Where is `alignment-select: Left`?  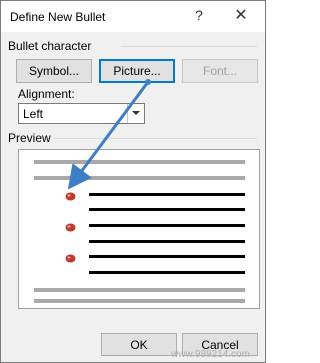 alignment-select: Left is located at coordinates (81, 113).